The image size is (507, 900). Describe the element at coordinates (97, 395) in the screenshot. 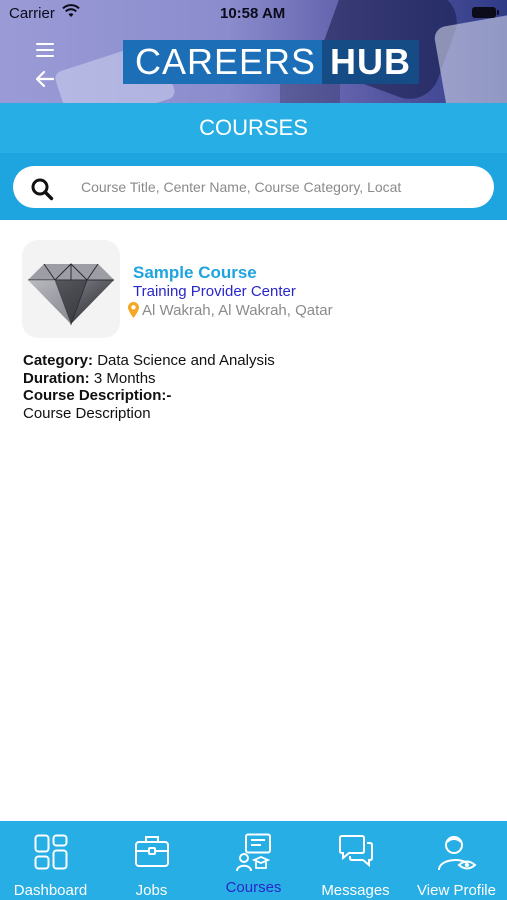

I see `description-label: Course Description:-` at that location.